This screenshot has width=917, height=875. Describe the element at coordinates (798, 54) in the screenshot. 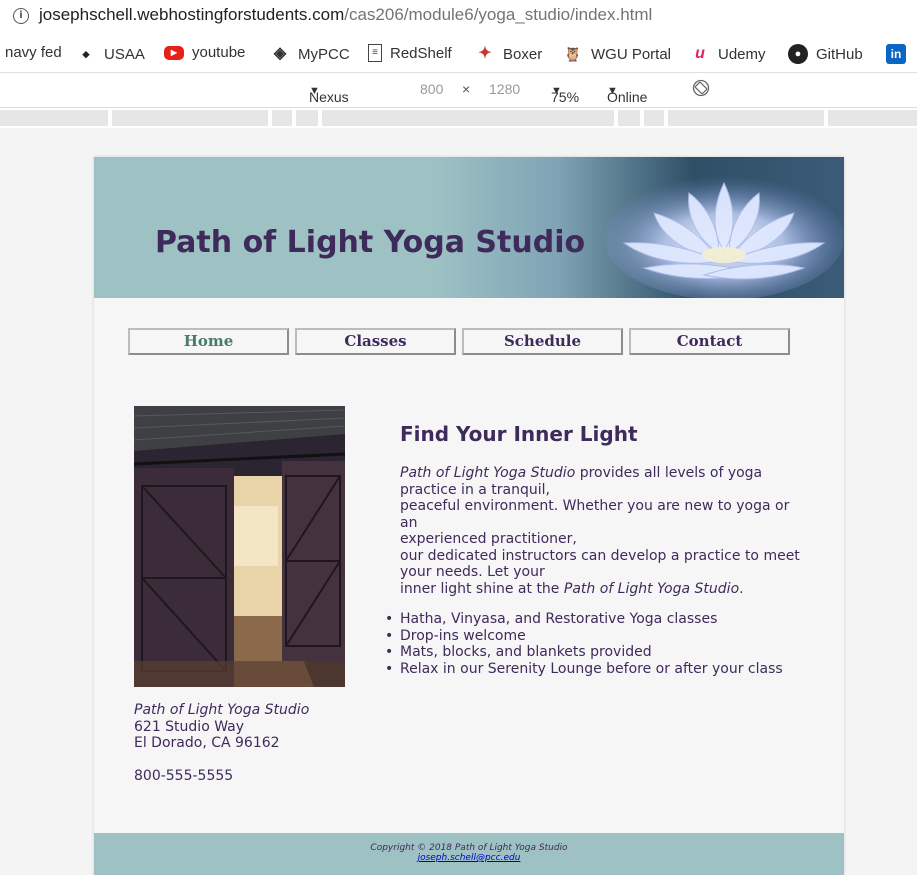

I see `github-icon: ●` at that location.